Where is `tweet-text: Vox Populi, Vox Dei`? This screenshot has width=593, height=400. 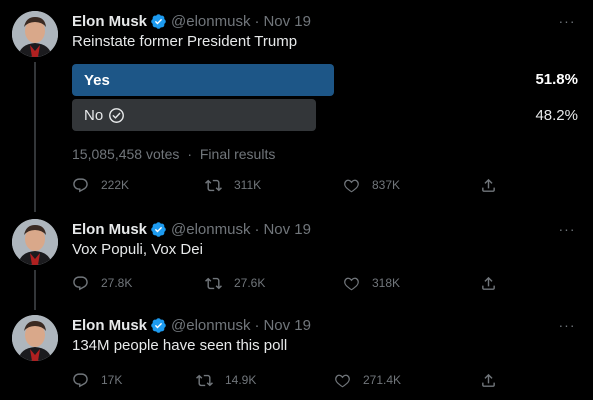
tweet-text: Vox Populi, Vox Dei is located at coordinates (137, 249).